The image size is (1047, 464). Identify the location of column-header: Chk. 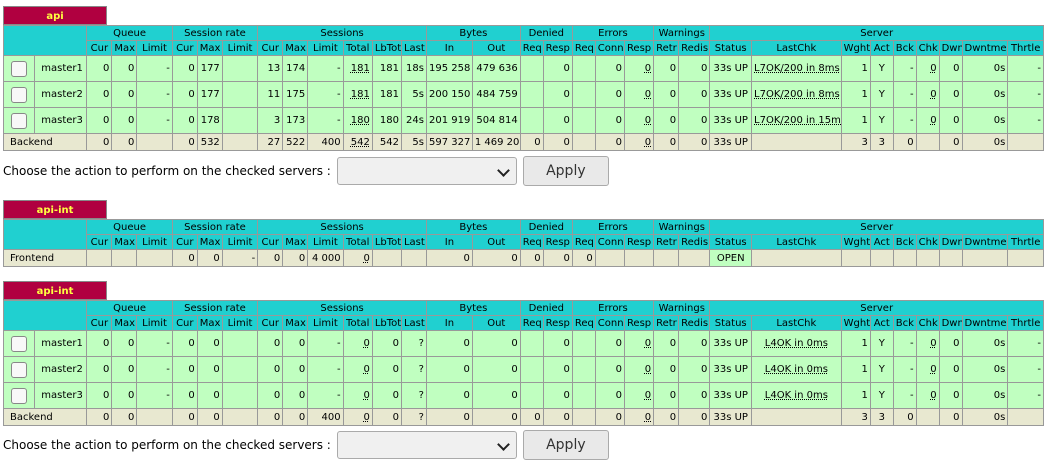
(927, 323).